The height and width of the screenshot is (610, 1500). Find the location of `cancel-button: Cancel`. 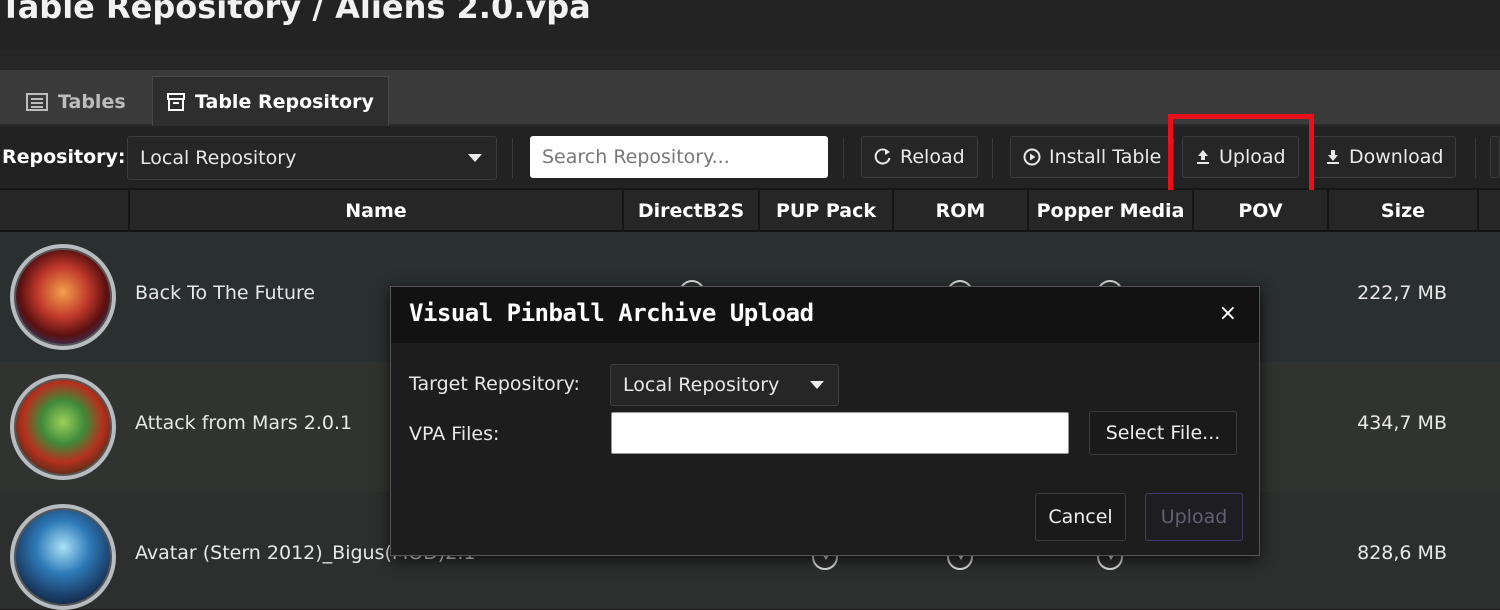

cancel-button: Cancel is located at coordinates (1080, 517).